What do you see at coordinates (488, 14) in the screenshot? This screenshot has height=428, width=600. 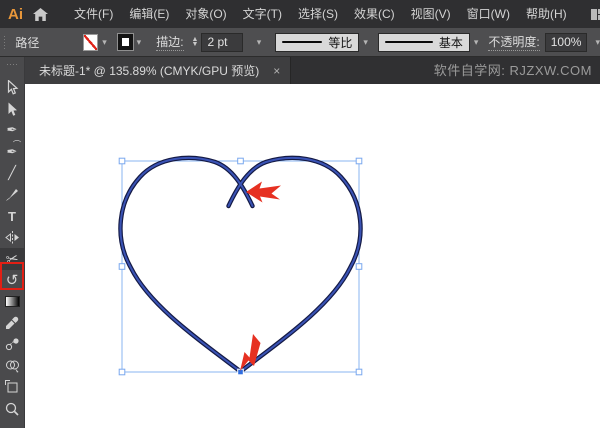 I see `menu-window: 窗口(W)` at bounding box center [488, 14].